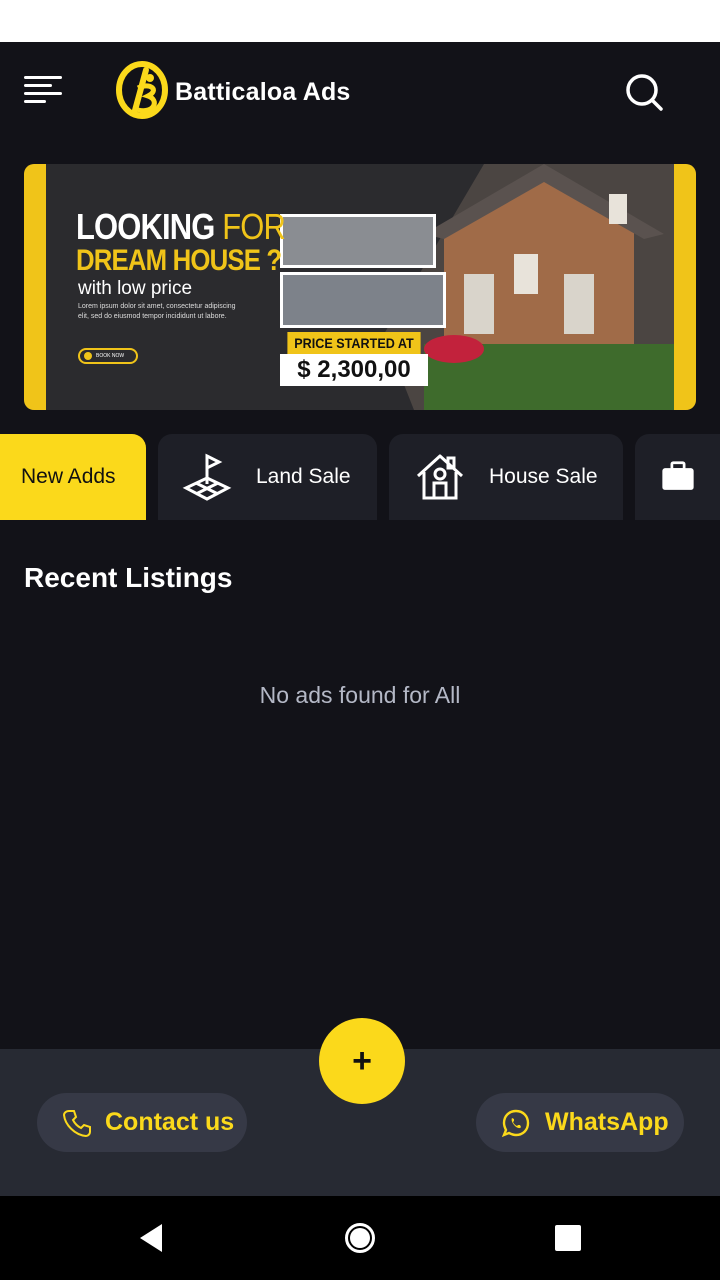 Image resolution: width=720 pixels, height=1280 pixels. Describe the element at coordinates (207, 477) in the screenshot. I see `land-plot-icon` at that location.